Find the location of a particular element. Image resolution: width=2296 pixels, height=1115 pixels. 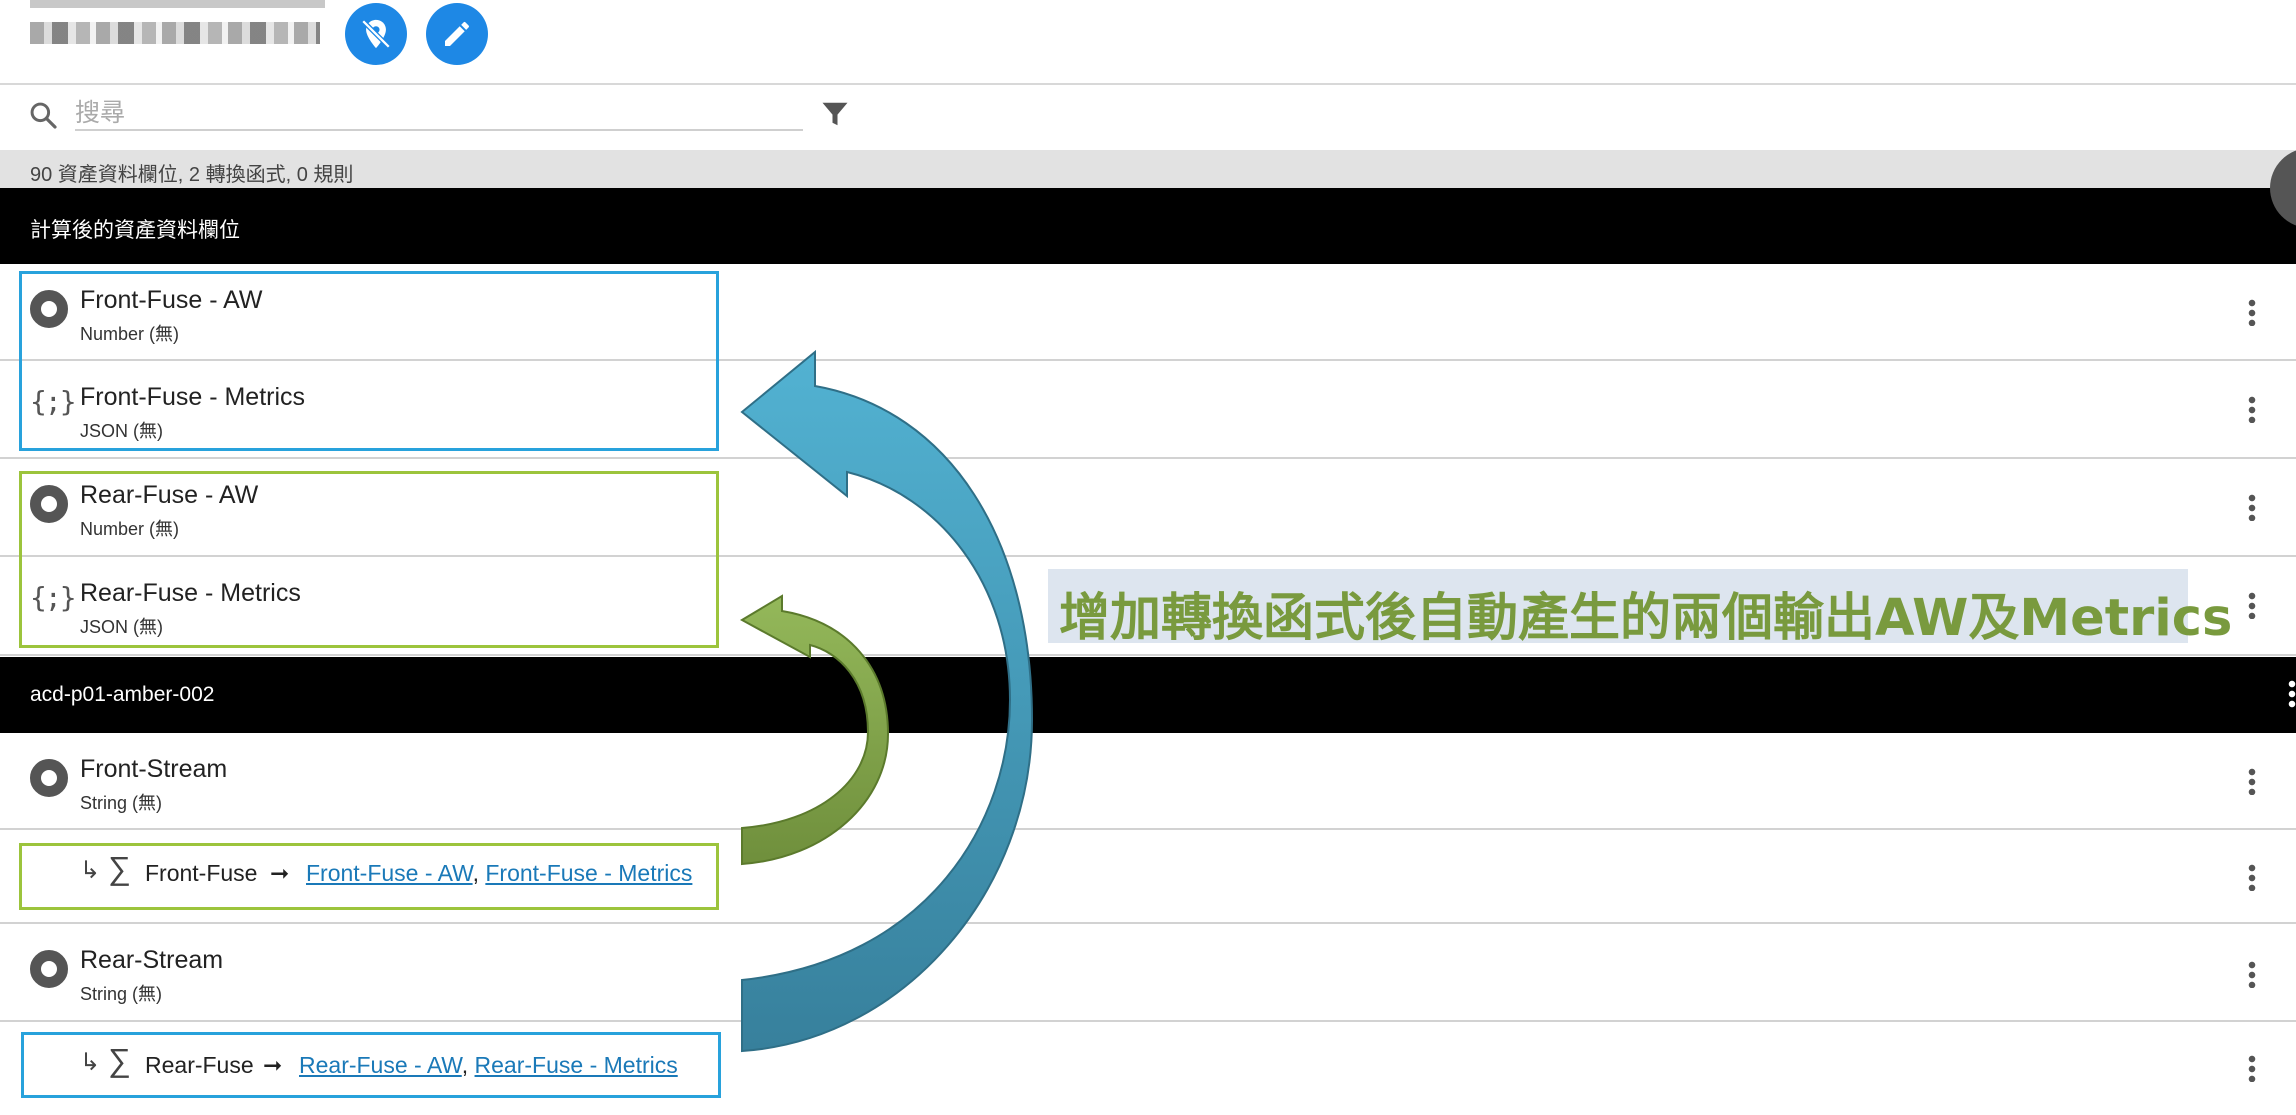

annotation-arrows is located at coordinates (886, 701).